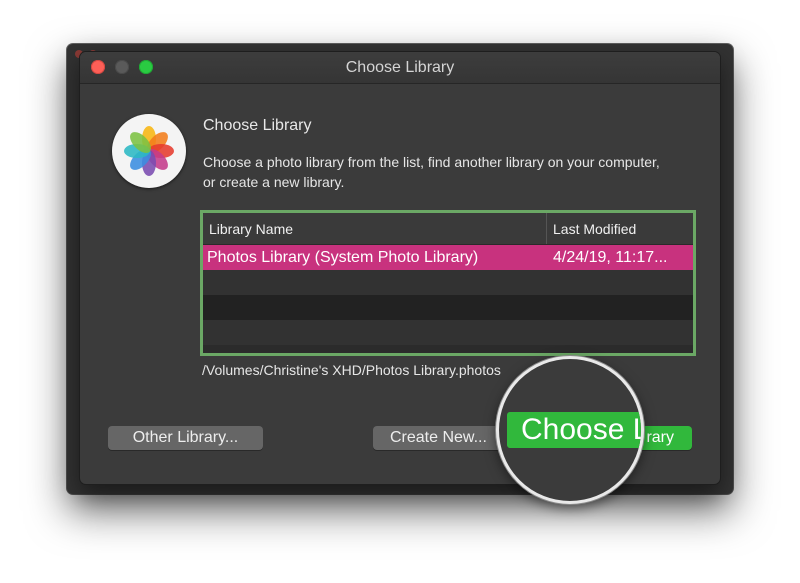  I want to click on table-header: Library Name Last Modified, so click(448, 229).